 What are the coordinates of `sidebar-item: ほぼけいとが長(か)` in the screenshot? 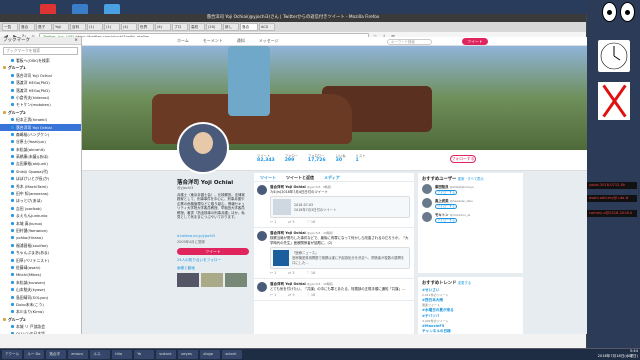 It's located at (40, 178).